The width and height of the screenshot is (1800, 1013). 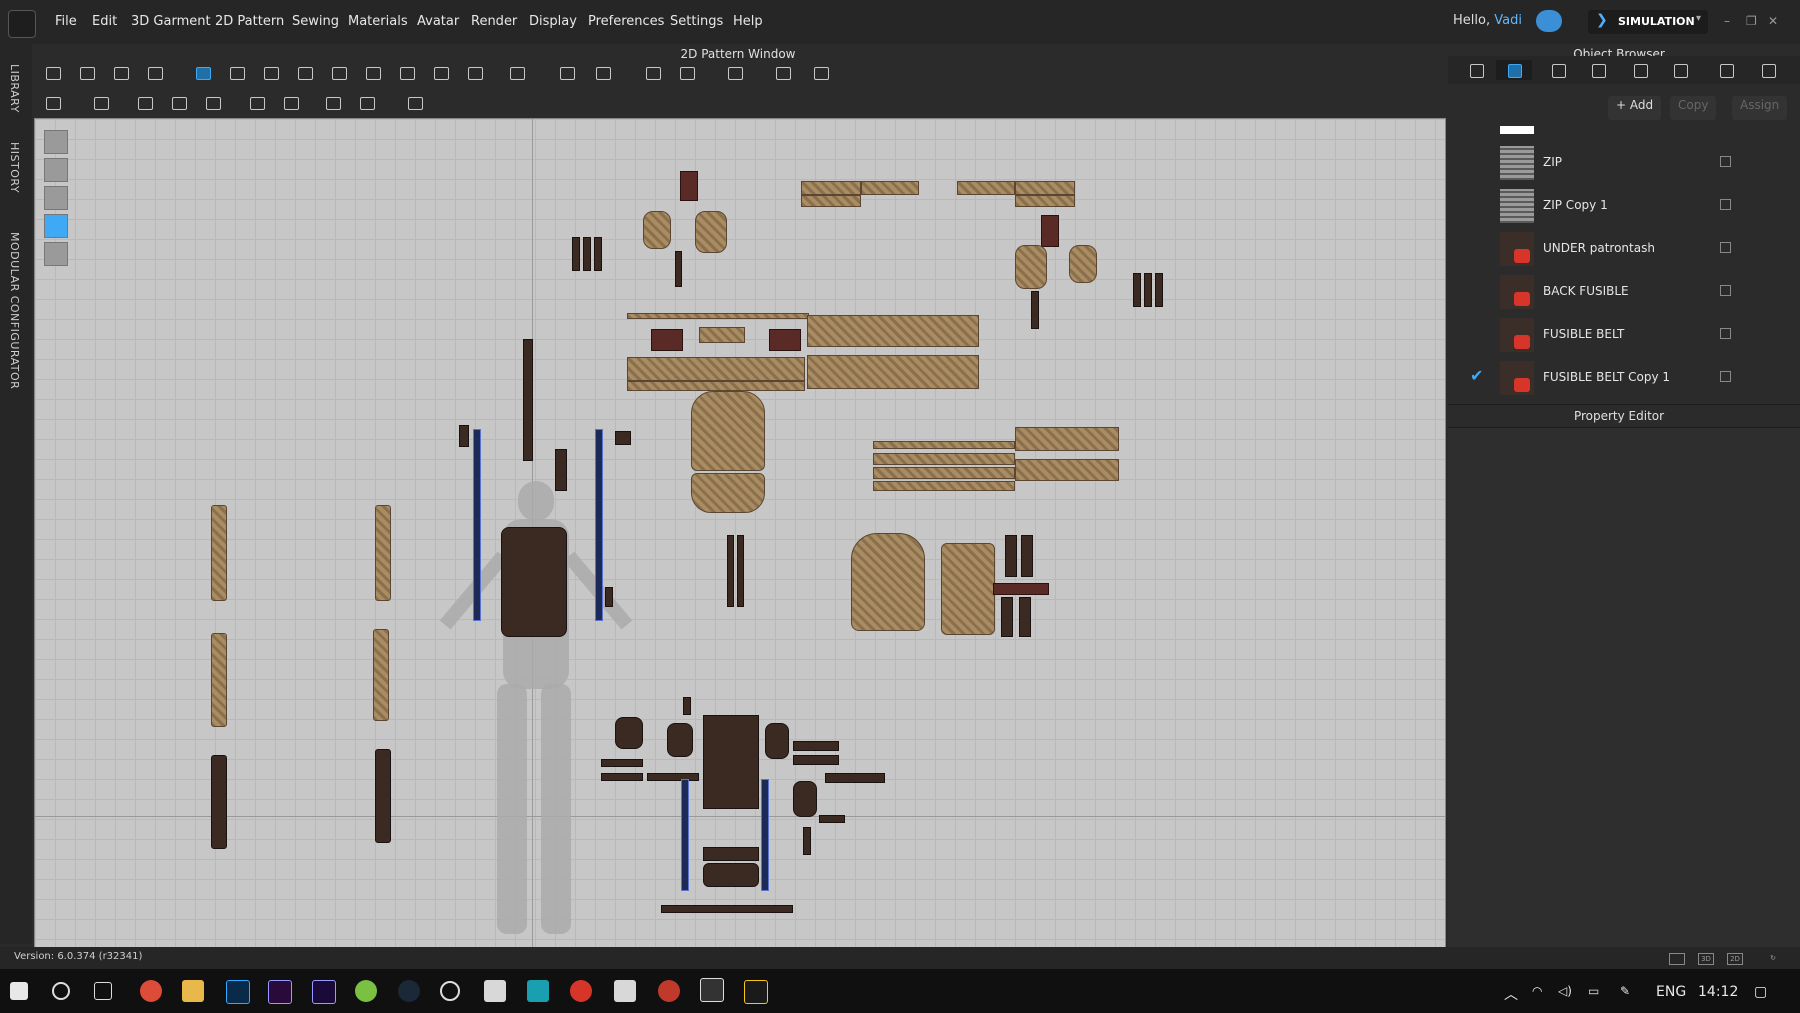 What do you see at coordinates (1598, 70) in the screenshot?
I see `topstitch-tab-icon` at bounding box center [1598, 70].